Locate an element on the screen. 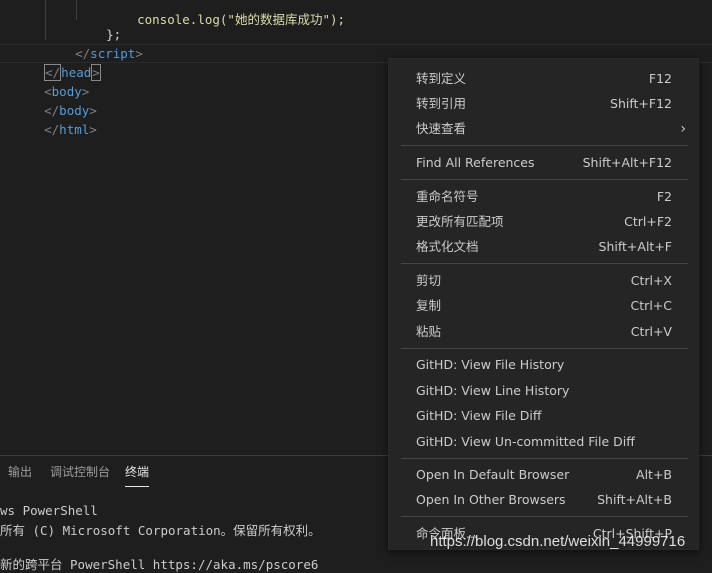  tab-output: 输出 is located at coordinates (20, 474).